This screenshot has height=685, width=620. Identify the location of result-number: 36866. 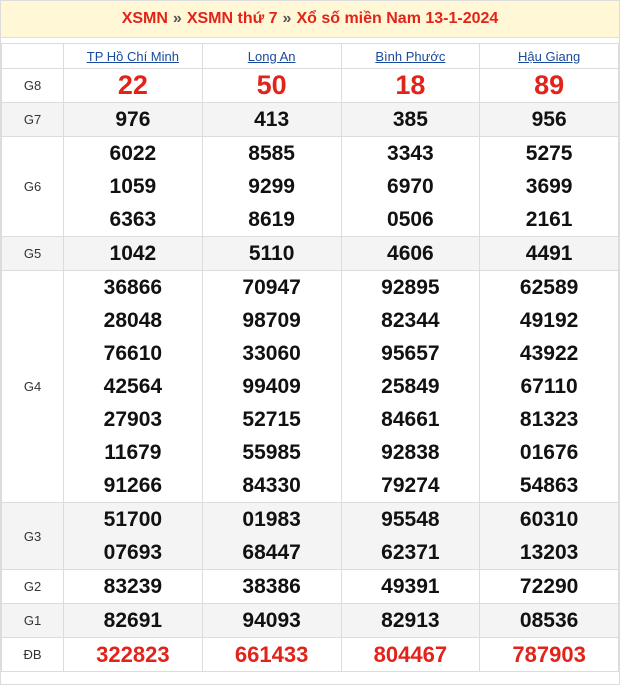
(133, 287).